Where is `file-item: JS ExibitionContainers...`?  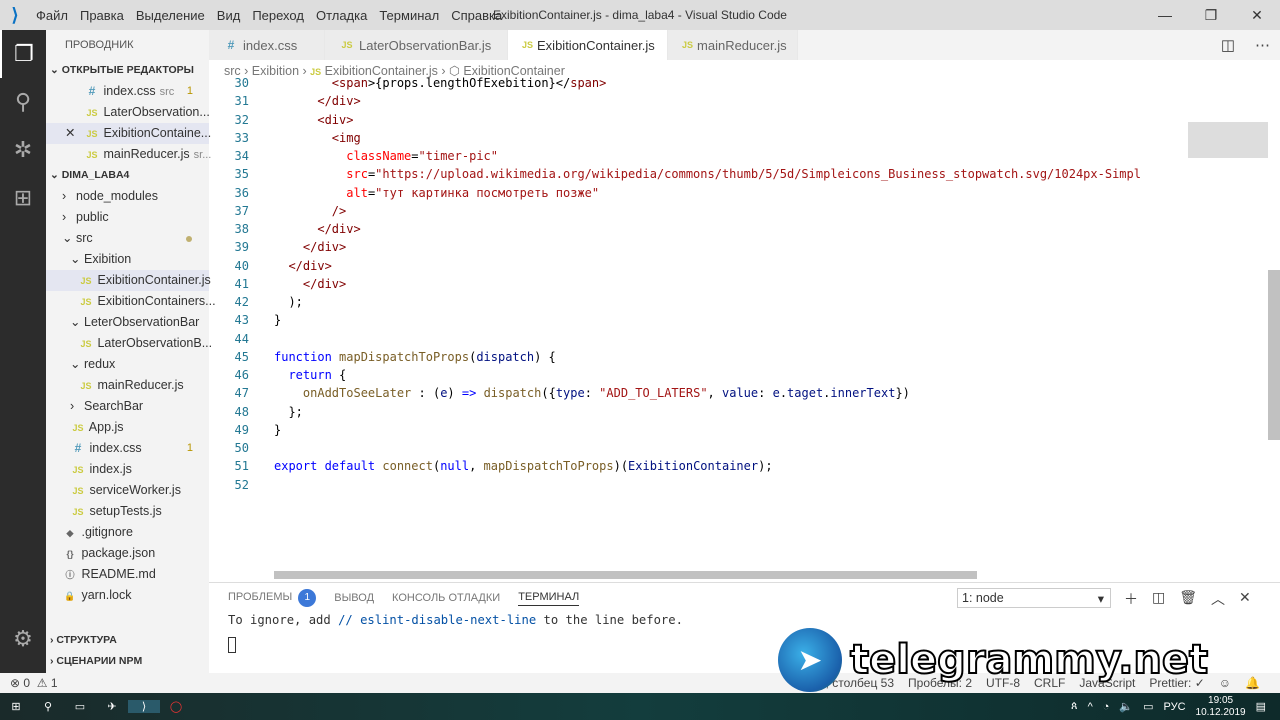
file-item: JS ExibitionContainers... is located at coordinates (130, 301).